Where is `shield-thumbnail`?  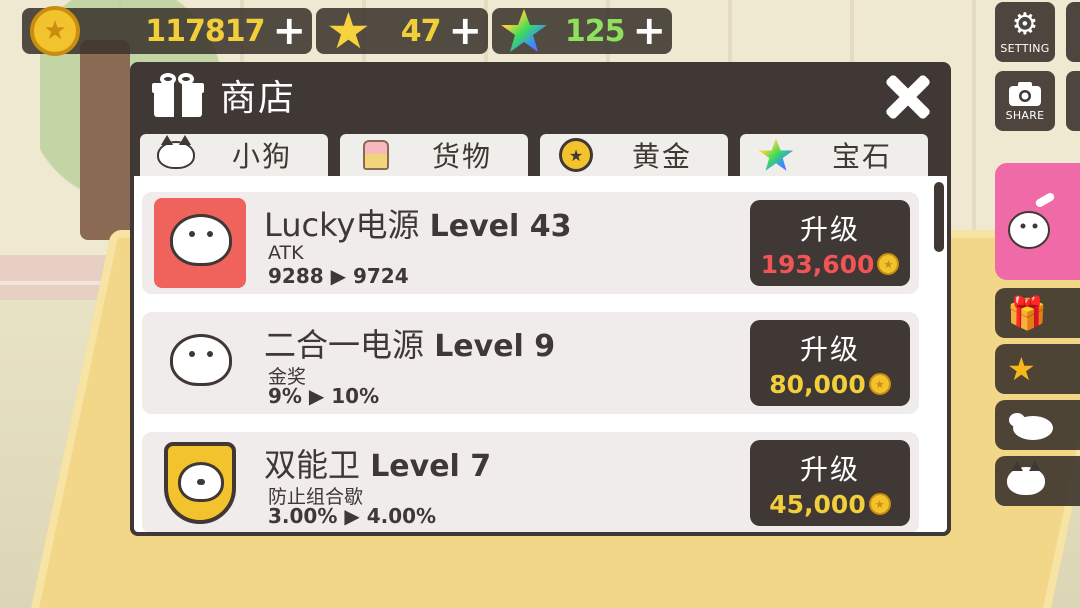 shield-thumbnail is located at coordinates (200, 483).